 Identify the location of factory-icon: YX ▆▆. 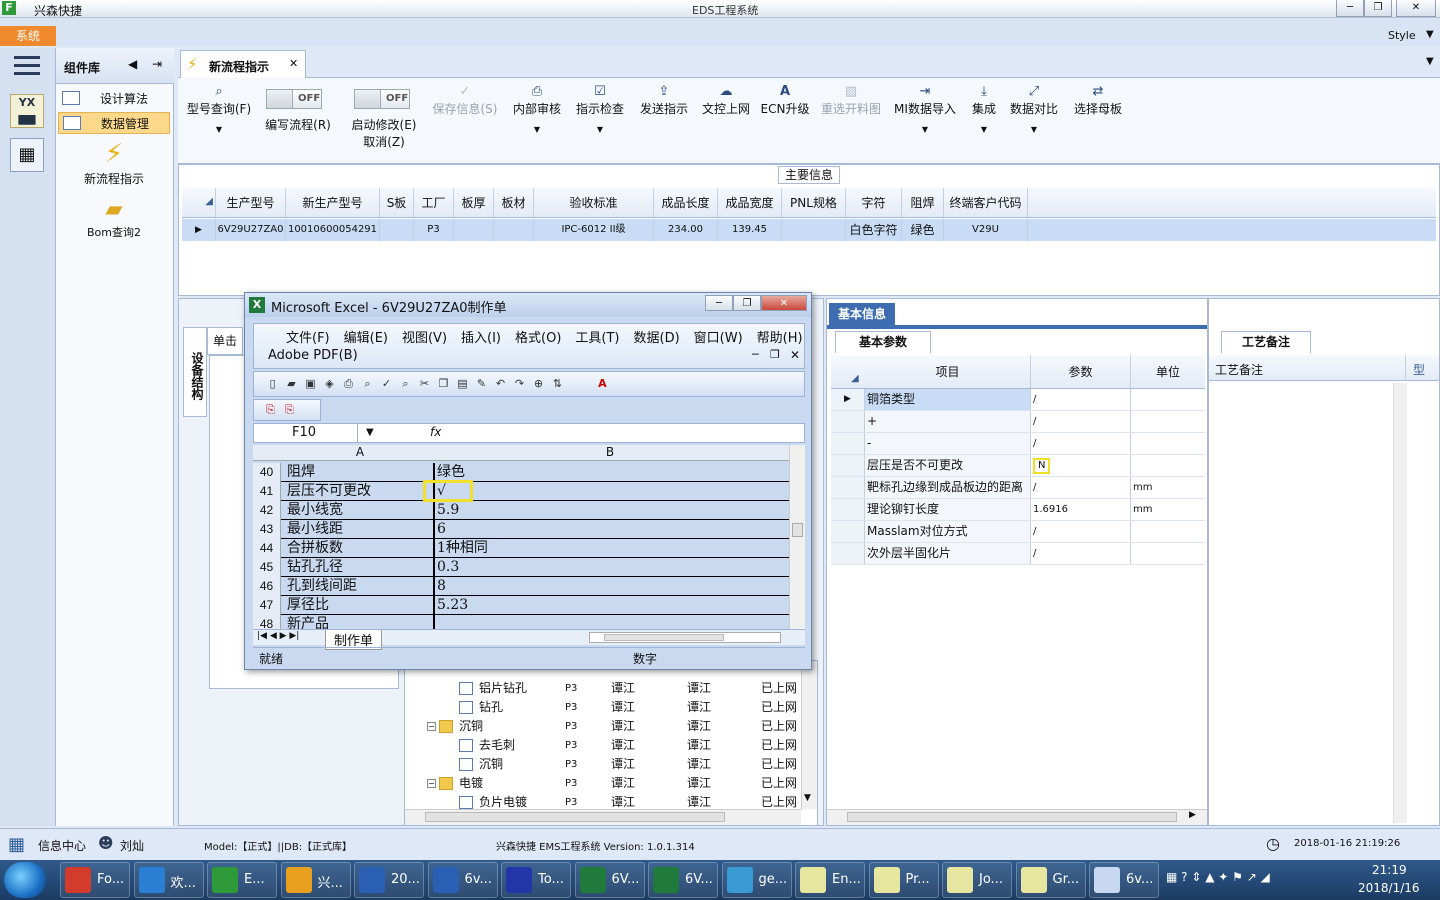
(27, 111).